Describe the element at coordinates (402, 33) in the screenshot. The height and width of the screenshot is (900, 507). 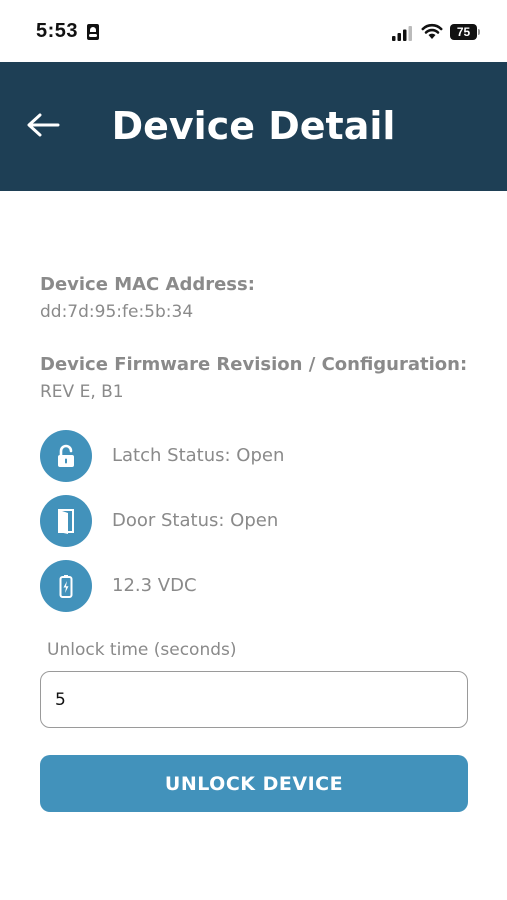
I see `cellular-signal-icon` at that location.